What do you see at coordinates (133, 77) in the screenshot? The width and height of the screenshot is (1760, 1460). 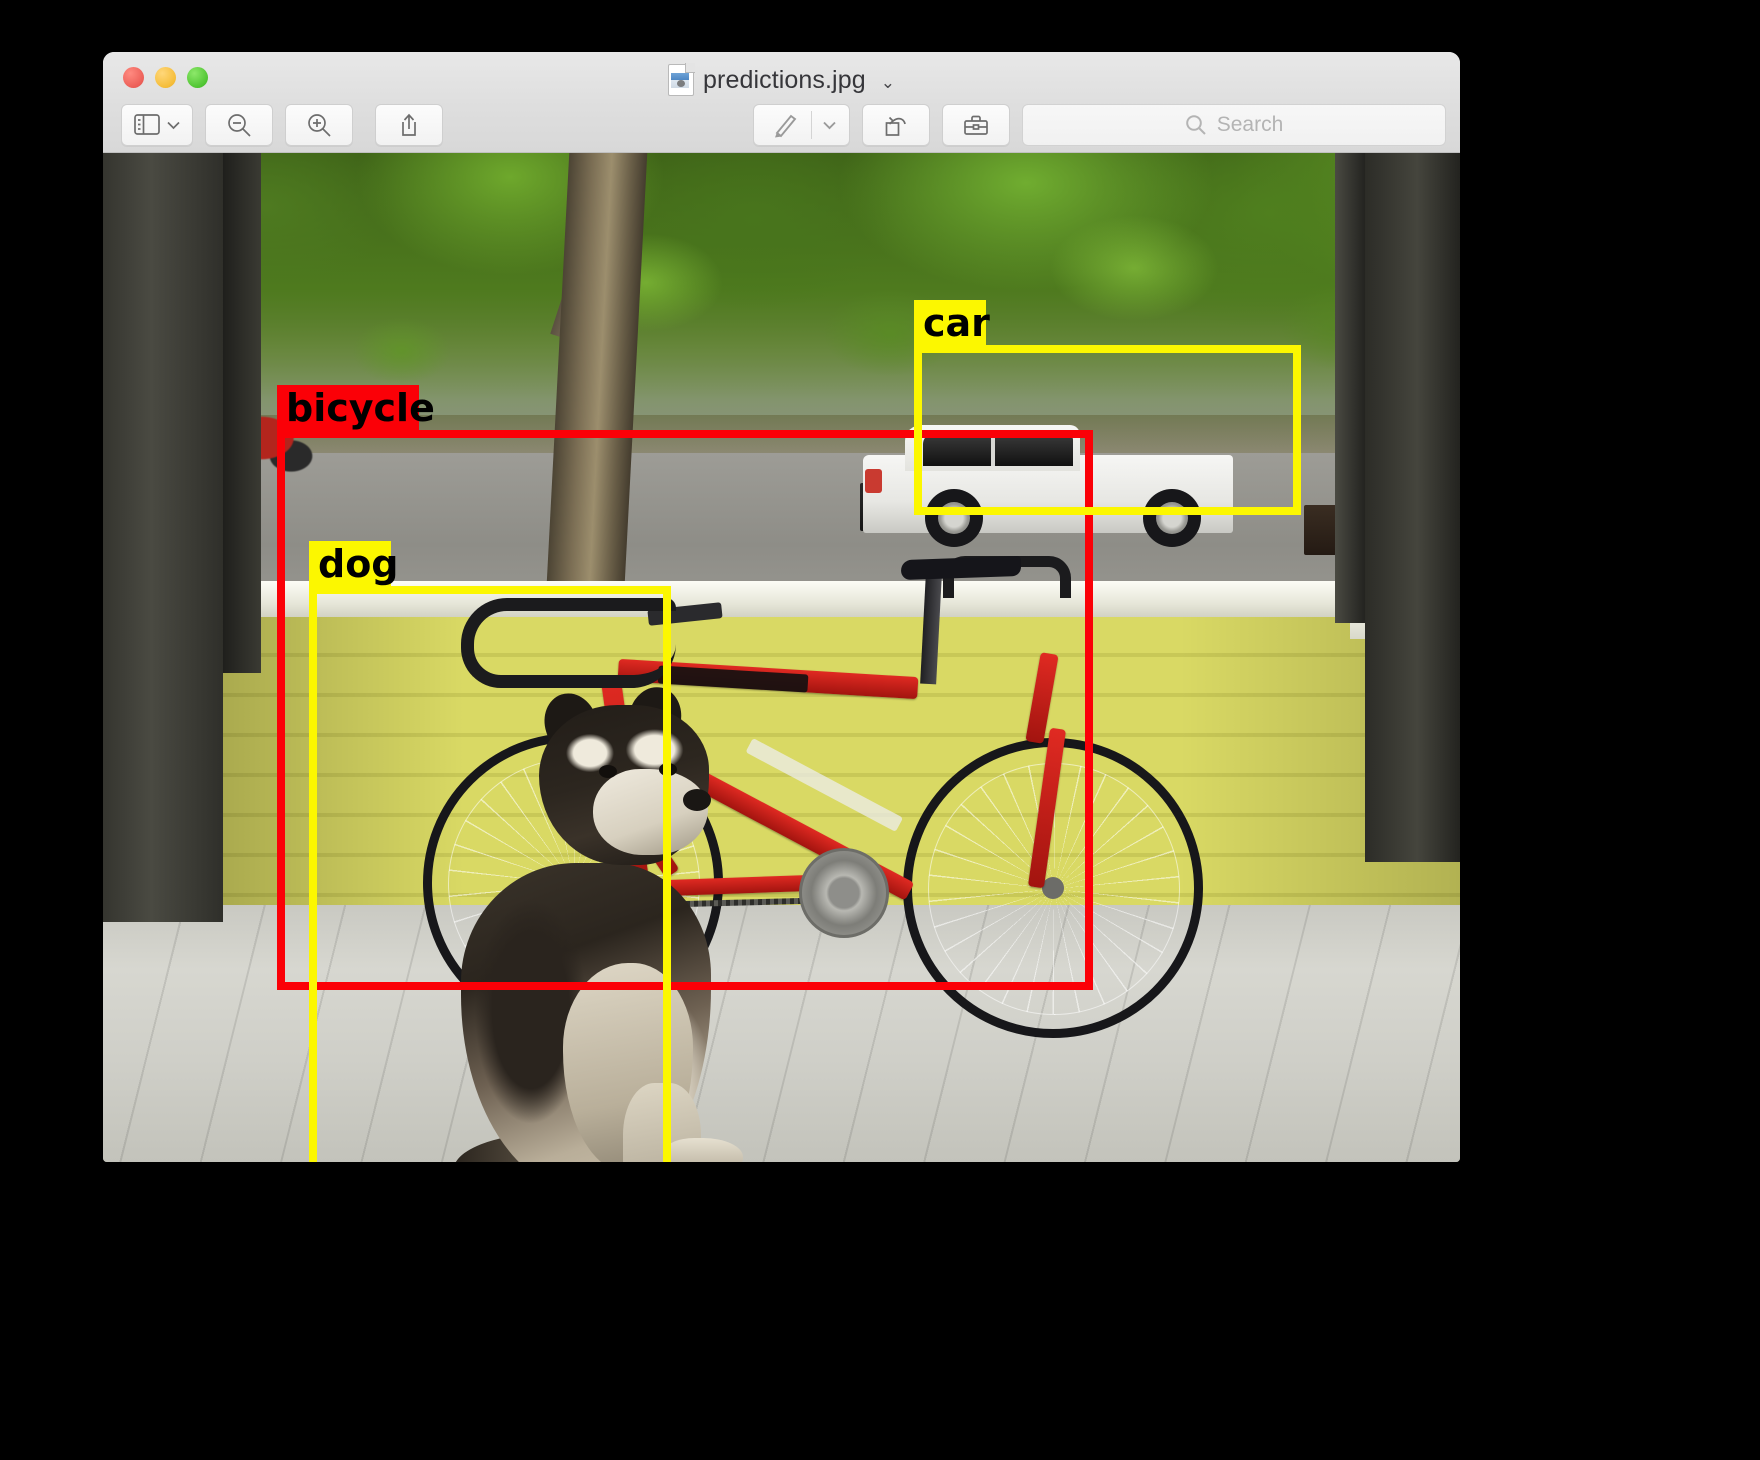 I see `close-button` at bounding box center [133, 77].